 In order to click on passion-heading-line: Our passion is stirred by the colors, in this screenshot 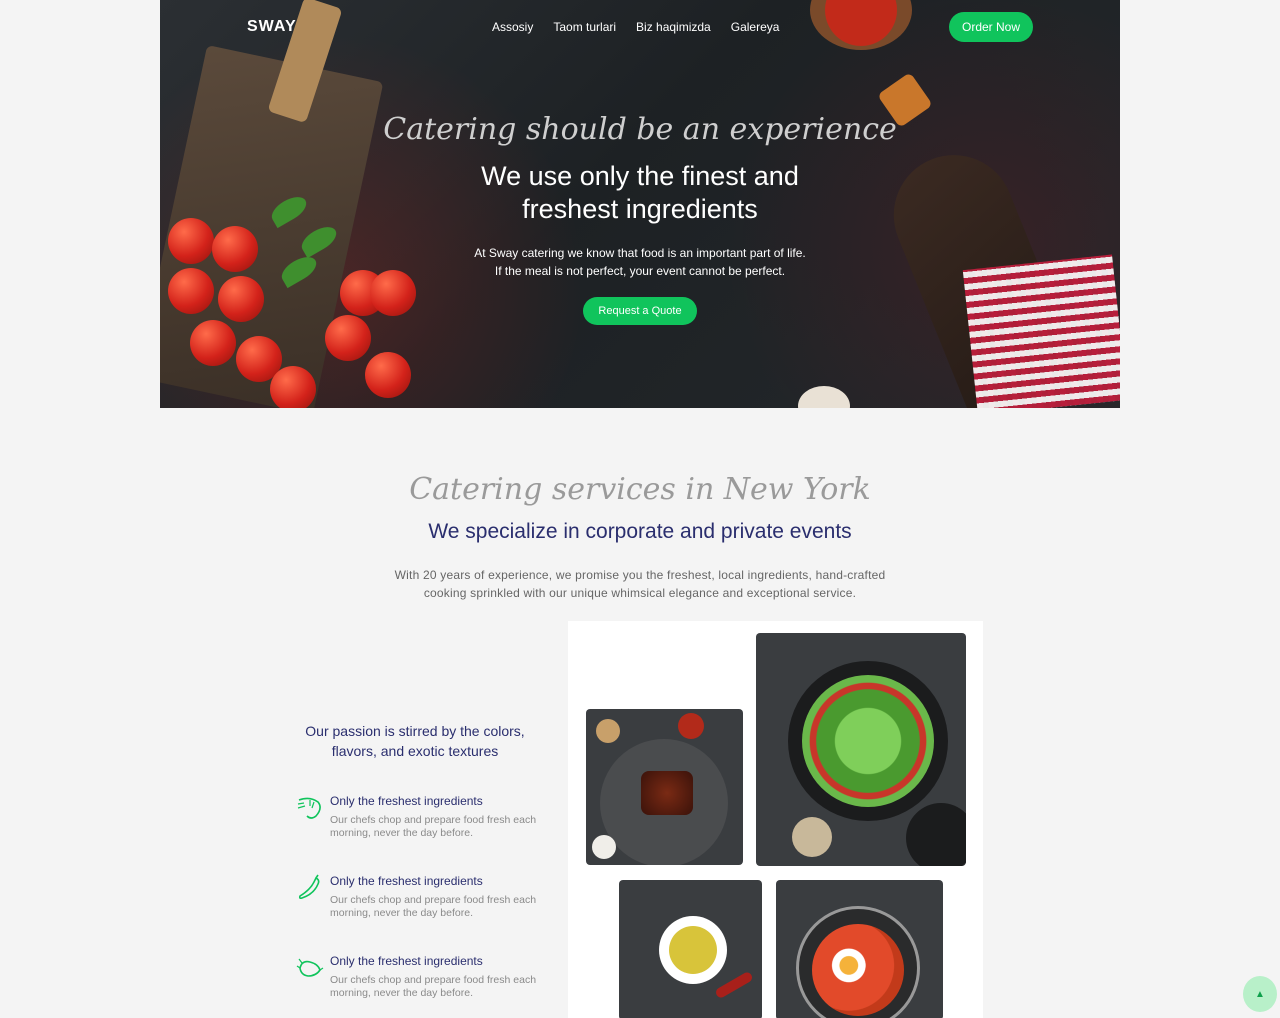, I will do `click(415, 731)`.